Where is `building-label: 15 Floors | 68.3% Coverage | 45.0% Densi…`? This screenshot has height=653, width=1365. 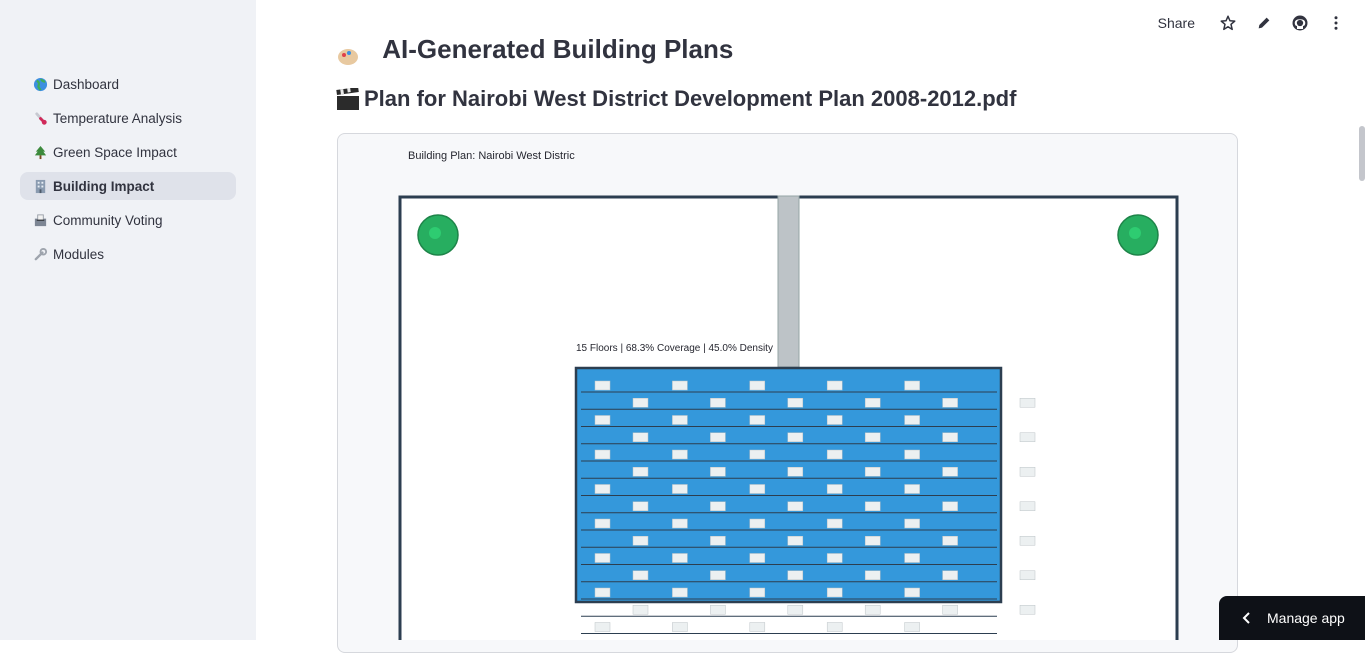 building-label: 15 Floors | 68.3% Coverage | 45.0% Densi… is located at coordinates (674, 348).